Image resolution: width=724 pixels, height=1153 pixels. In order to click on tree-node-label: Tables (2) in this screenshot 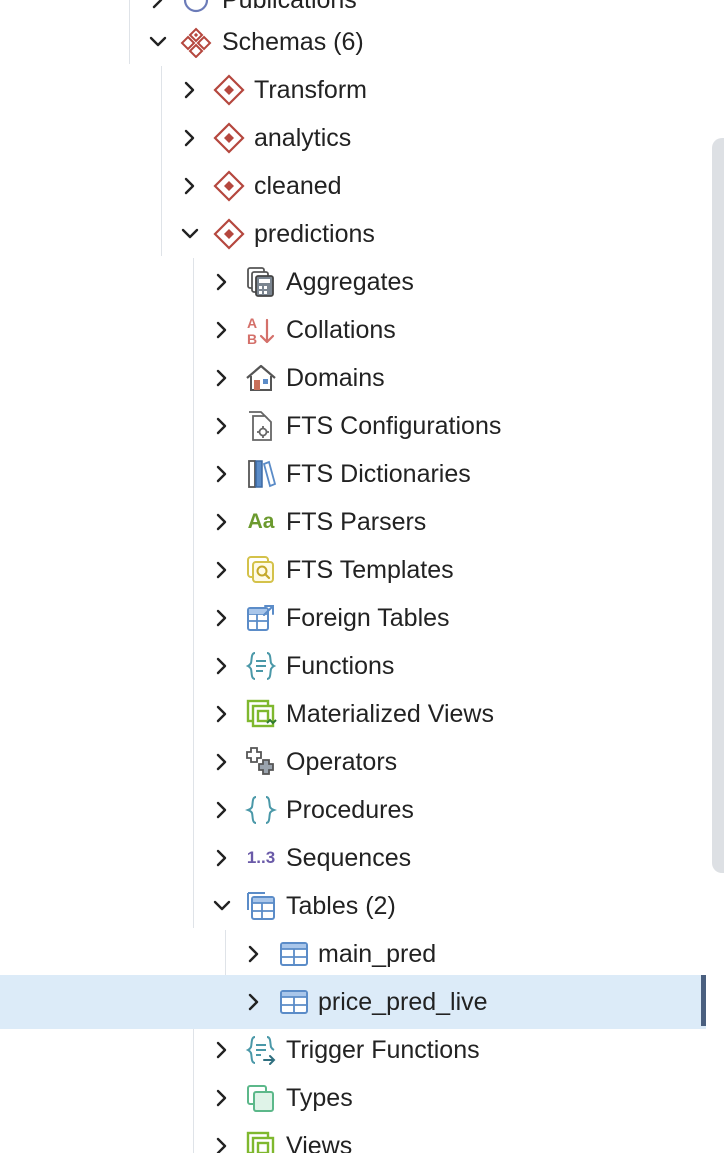, I will do `click(341, 906)`.